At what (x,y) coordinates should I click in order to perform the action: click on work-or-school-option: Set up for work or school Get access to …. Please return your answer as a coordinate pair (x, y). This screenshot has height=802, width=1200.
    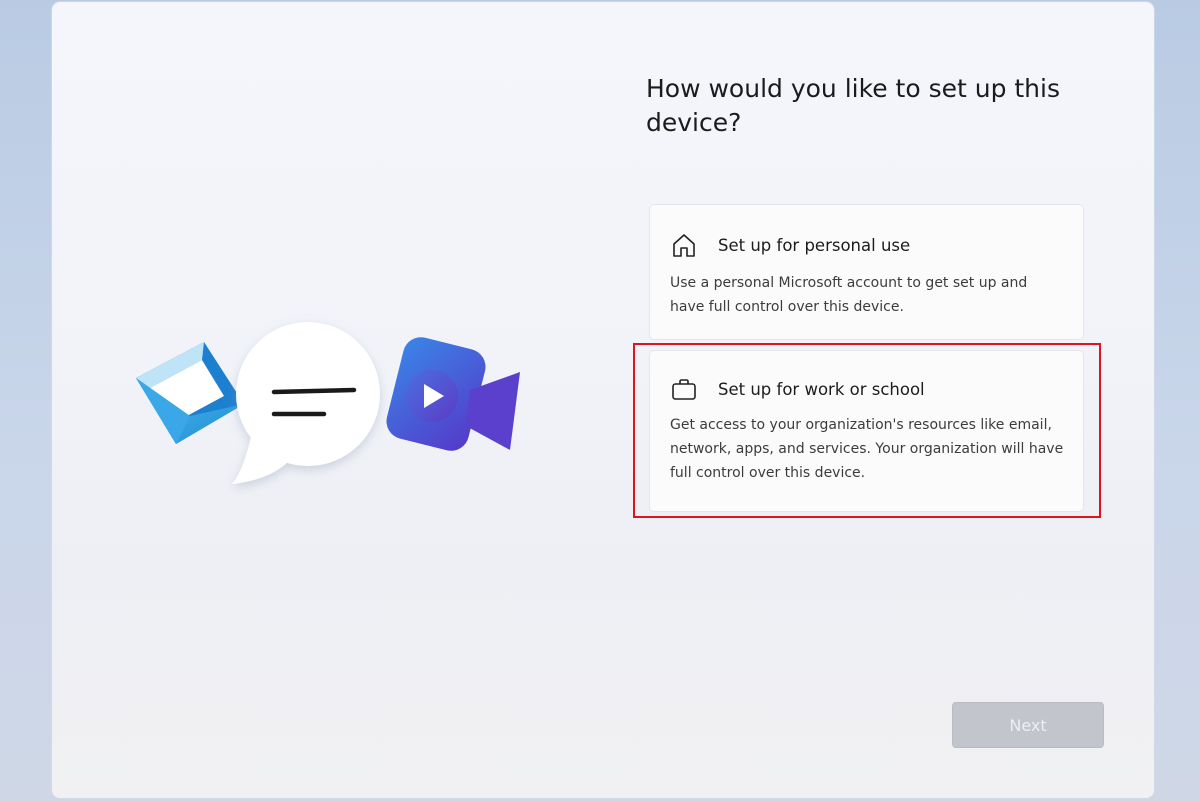
    Looking at the image, I should click on (866, 431).